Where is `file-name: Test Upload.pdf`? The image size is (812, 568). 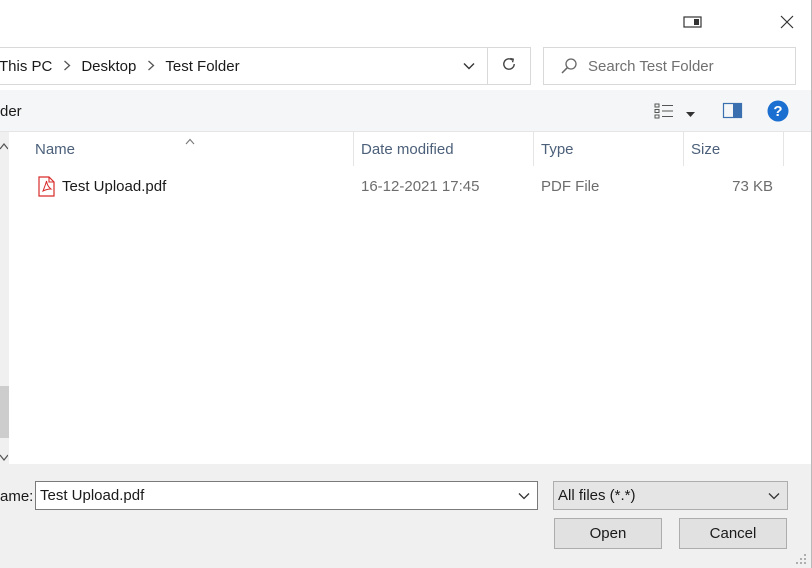
file-name: Test Upload.pdf is located at coordinates (114, 186).